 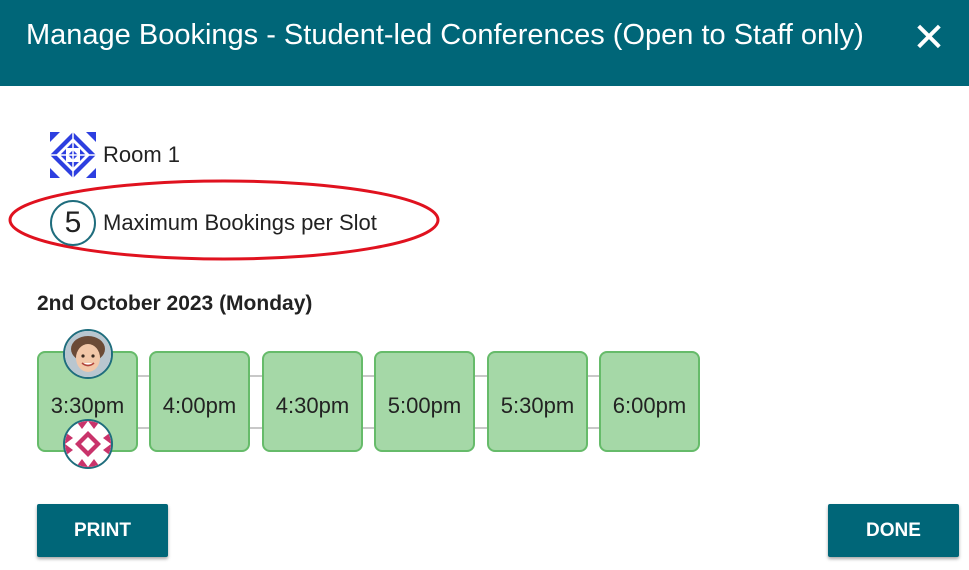 What do you see at coordinates (649, 405) in the screenshot?
I see `slot-time: 6:00pm` at bounding box center [649, 405].